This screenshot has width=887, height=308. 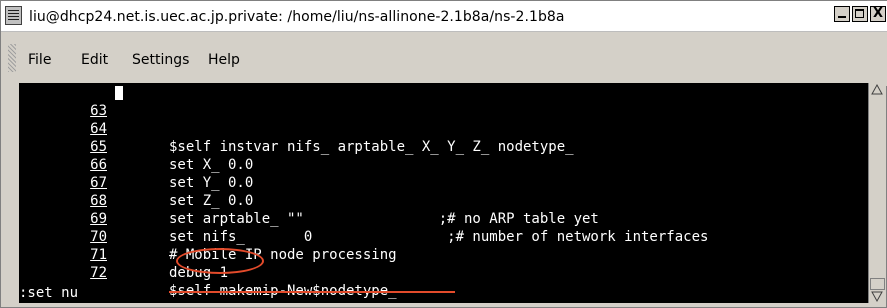 I want to click on code-line: 71 debug 1, so click(x=123, y=254).